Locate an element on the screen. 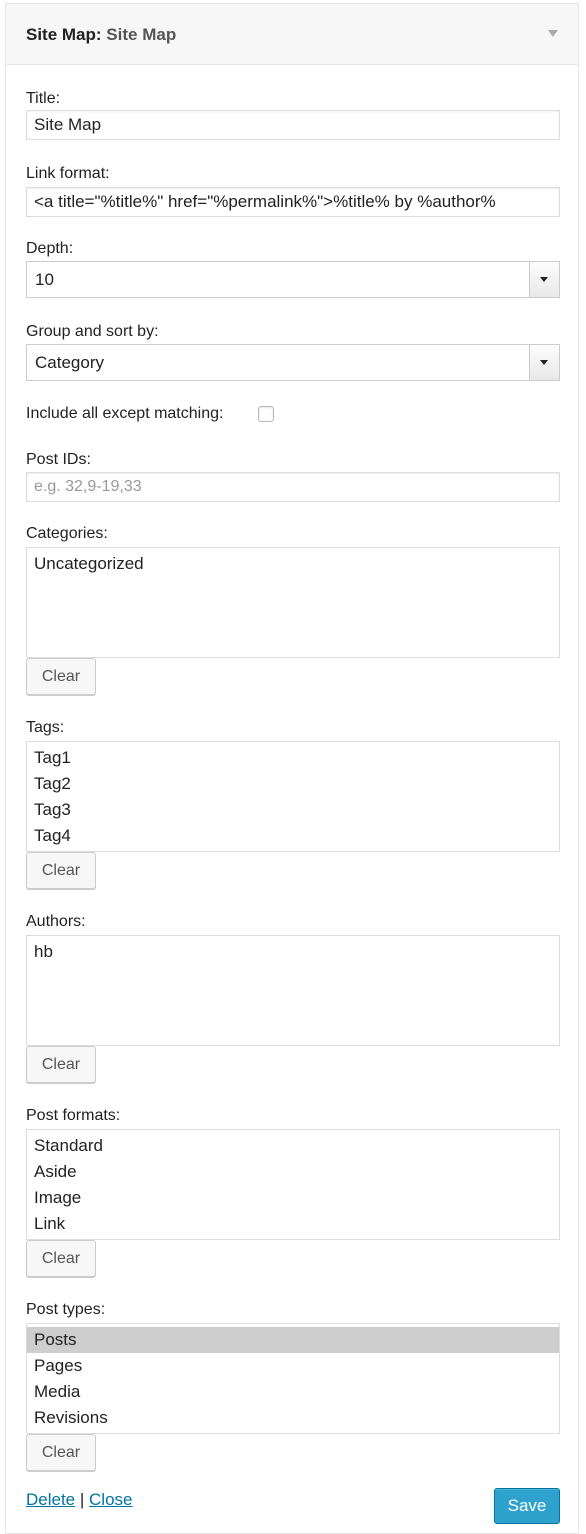 This screenshot has width=586, height=1534. post-formats-listbox: Standard Aside Image Link is located at coordinates (293, 1184).